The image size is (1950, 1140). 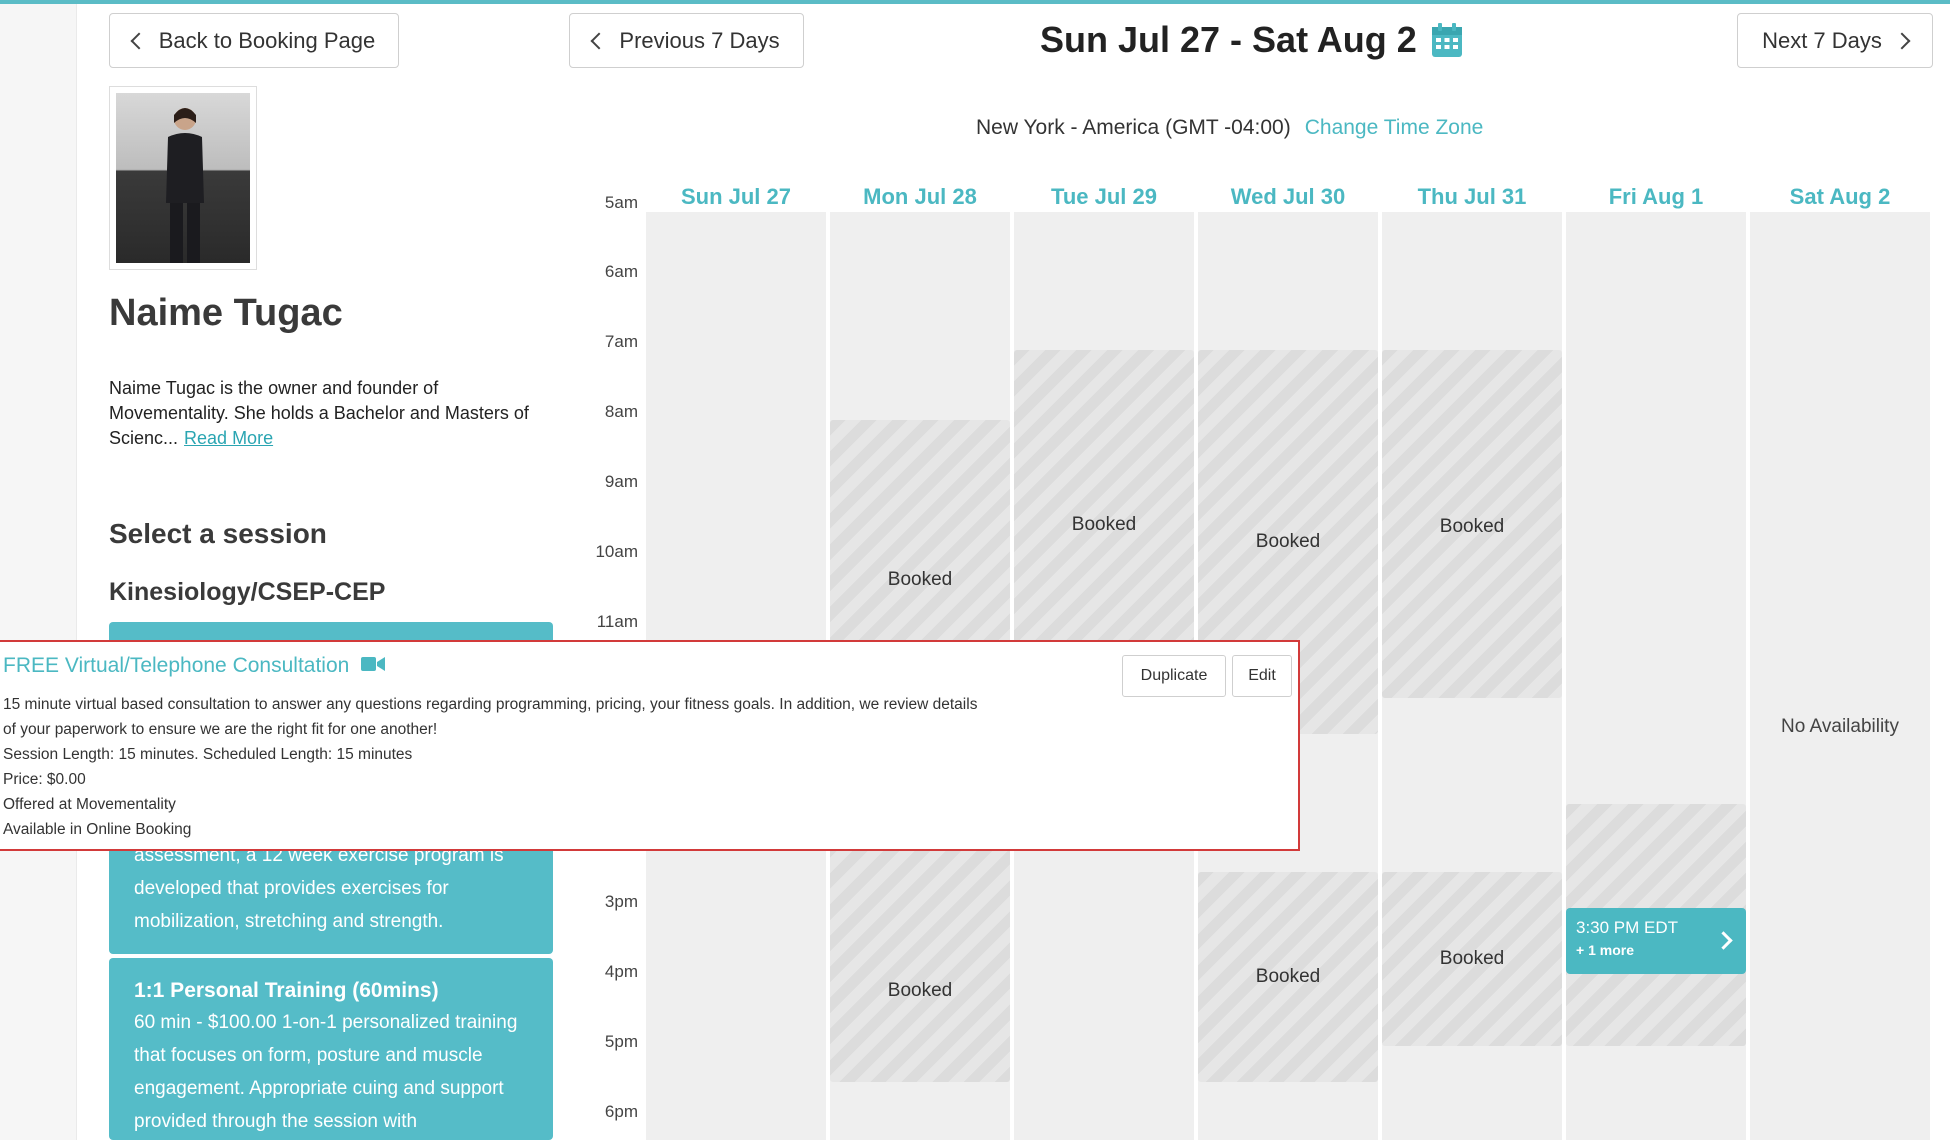 I want to click on popup-line: Price: $0.00, so click(x=44, y=779).